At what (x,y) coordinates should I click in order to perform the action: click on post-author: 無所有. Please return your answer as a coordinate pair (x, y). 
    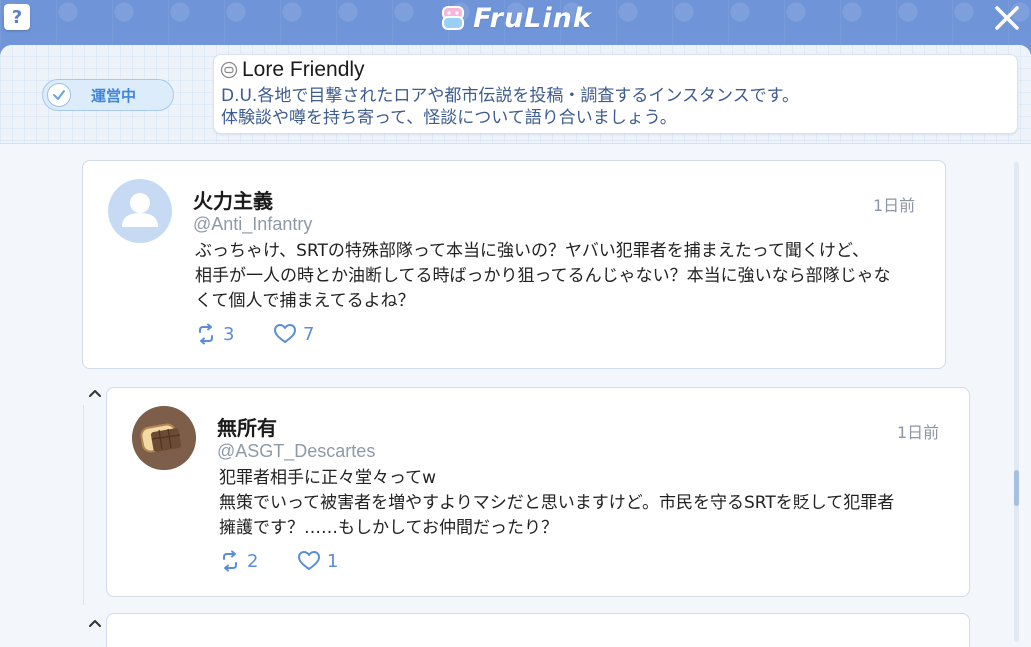
    Looking at the image, I should click on (247, 426).